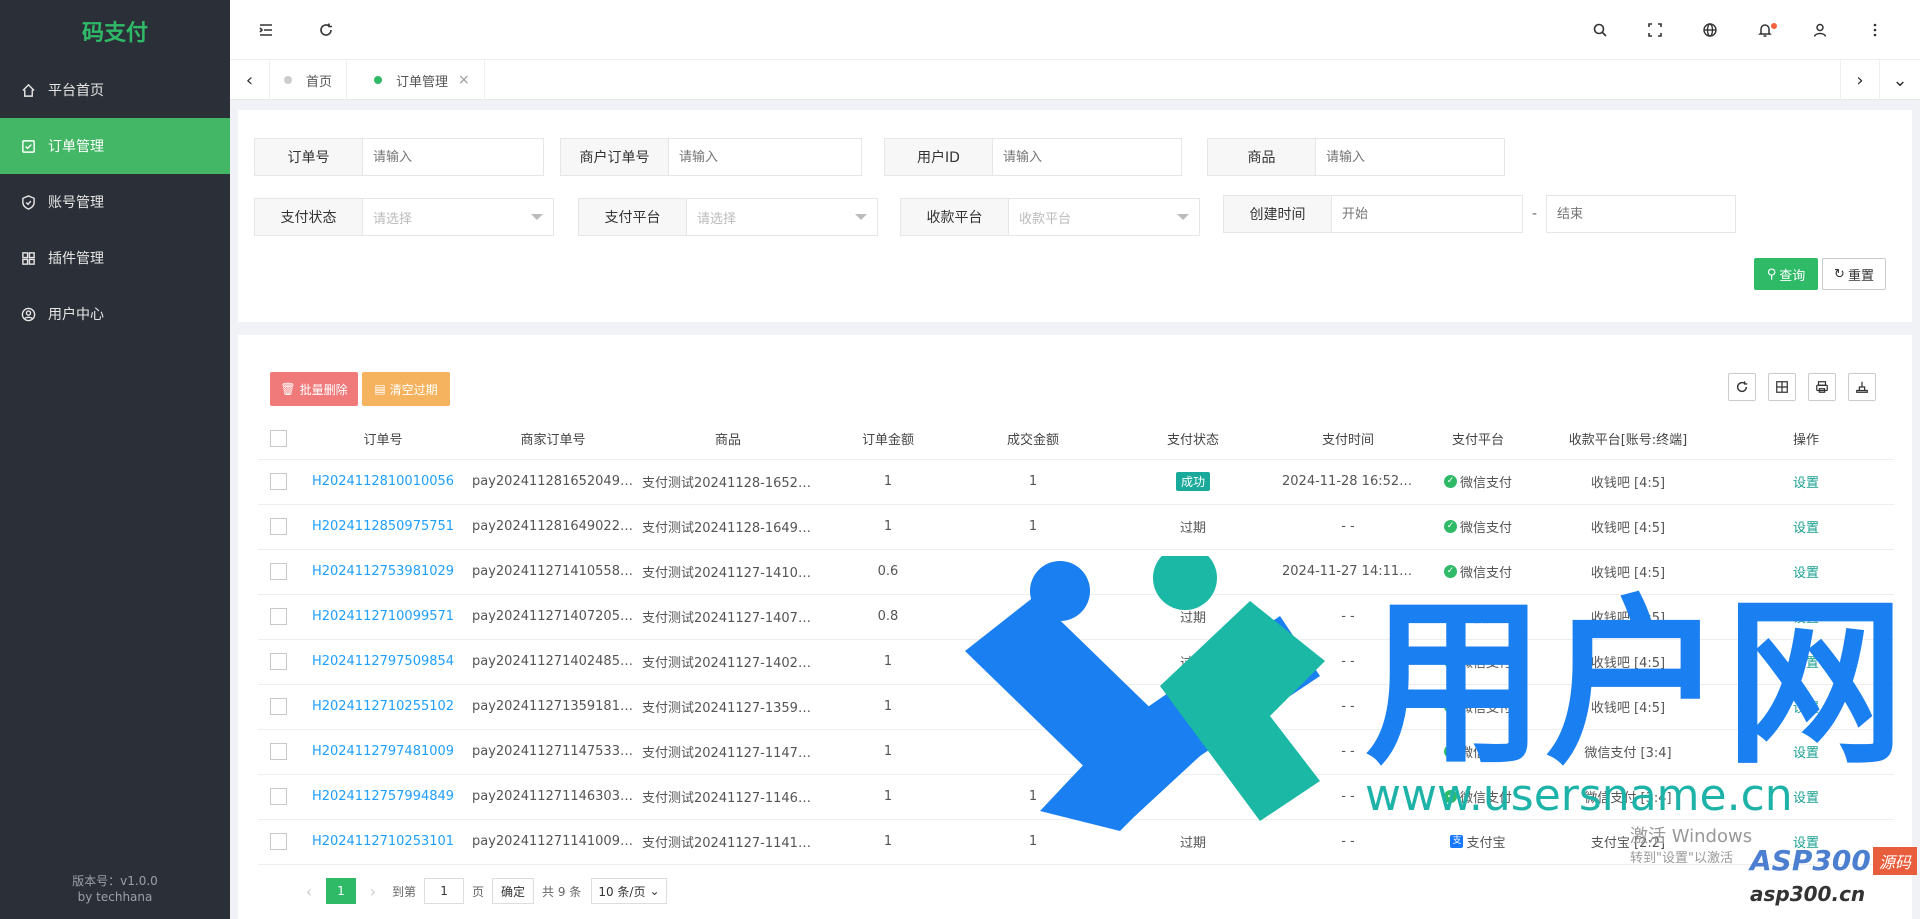  What do you see at coordinates (458, 217) in the screenshot?
I see `pay-status-select: 请选择` at bounding box center [458, 217].